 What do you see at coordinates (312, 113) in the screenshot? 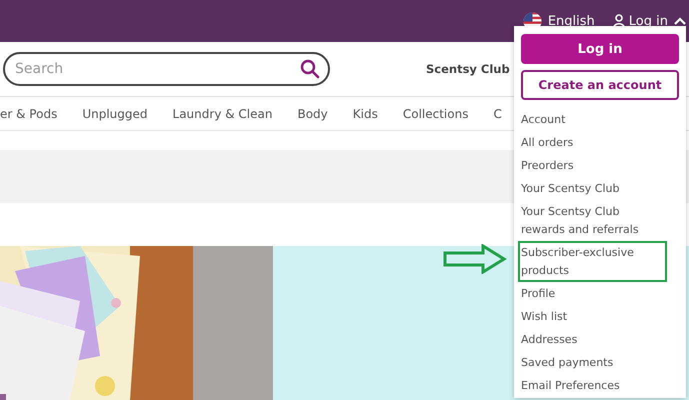
I see `nav-link: Body` at bounding box center [312, 113].